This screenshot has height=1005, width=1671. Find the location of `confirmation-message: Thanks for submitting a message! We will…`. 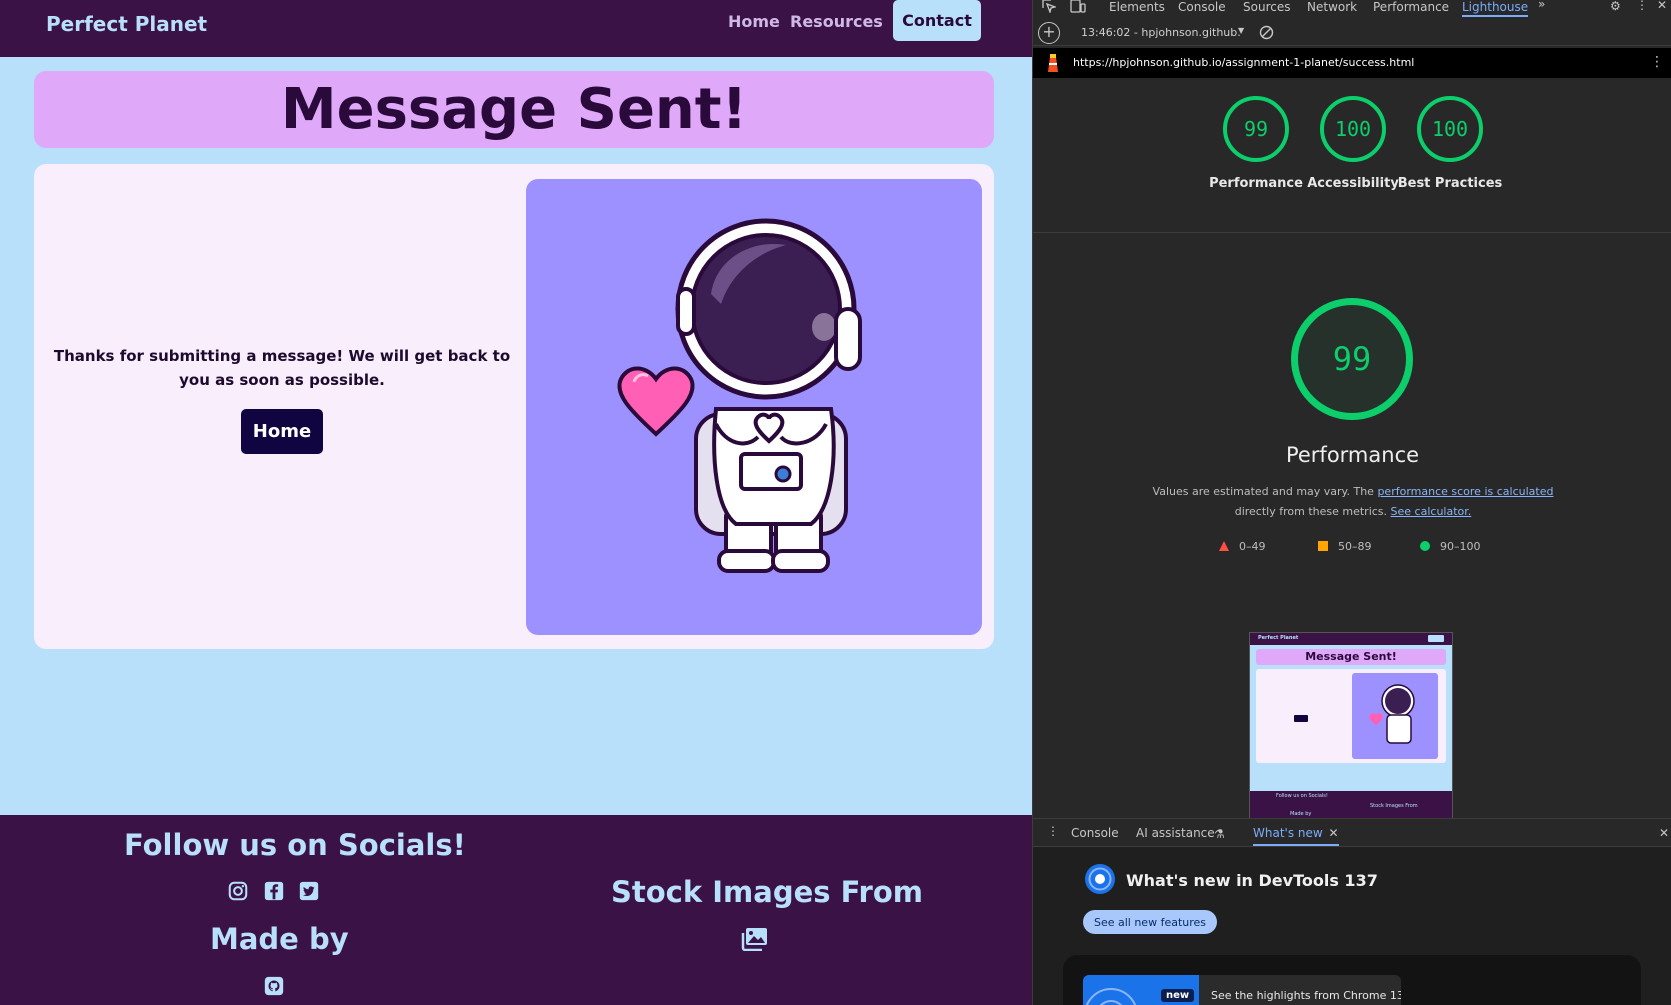

confirmation-message: Thanks for submitting a message! We will… is located at coordinates (282, 368).